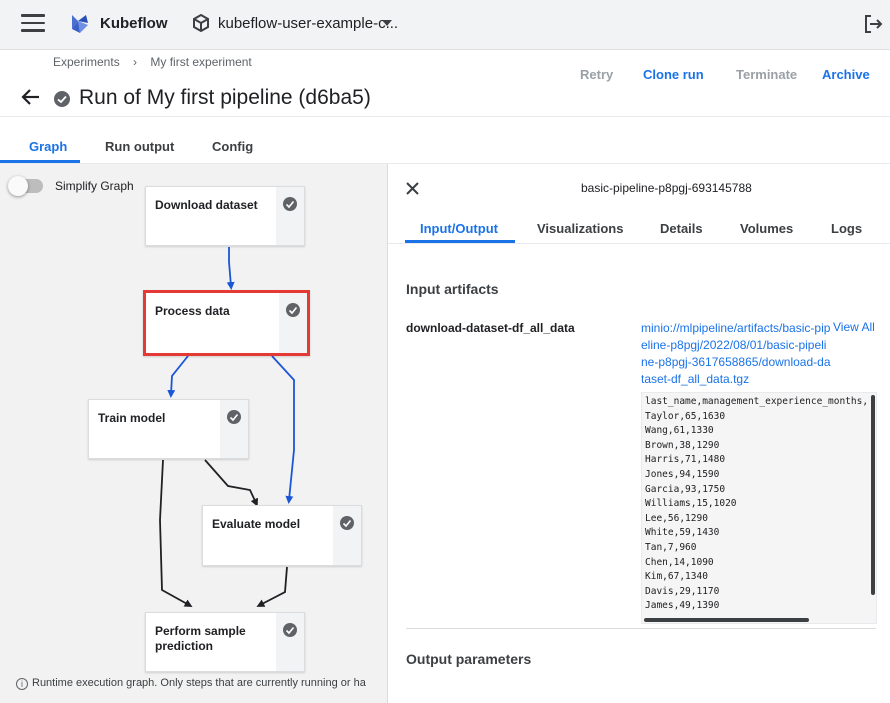 Image resolution: width=890 pixels, height=703 pixels. What do you see at coordinates (226, 323) in the screenshot?
I see `node-process-data: Process data` at bounding box center [226, 323].